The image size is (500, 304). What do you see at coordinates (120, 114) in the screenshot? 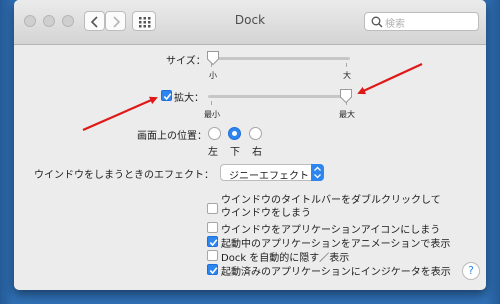
I see `annotation-arrow-left` at bounding box center [120, 114].